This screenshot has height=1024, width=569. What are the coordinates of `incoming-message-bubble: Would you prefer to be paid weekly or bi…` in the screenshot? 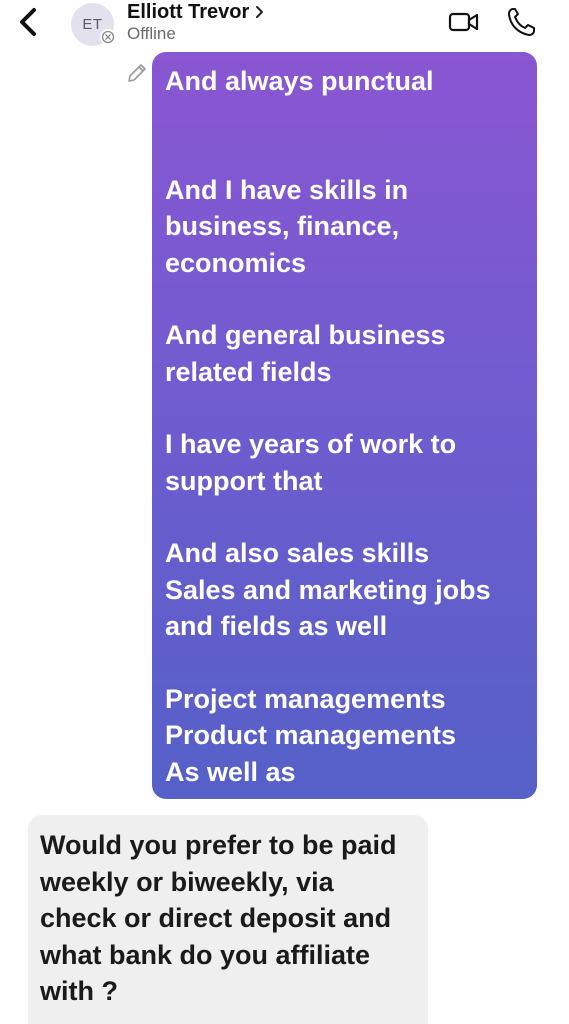 It's located at (228, 919).